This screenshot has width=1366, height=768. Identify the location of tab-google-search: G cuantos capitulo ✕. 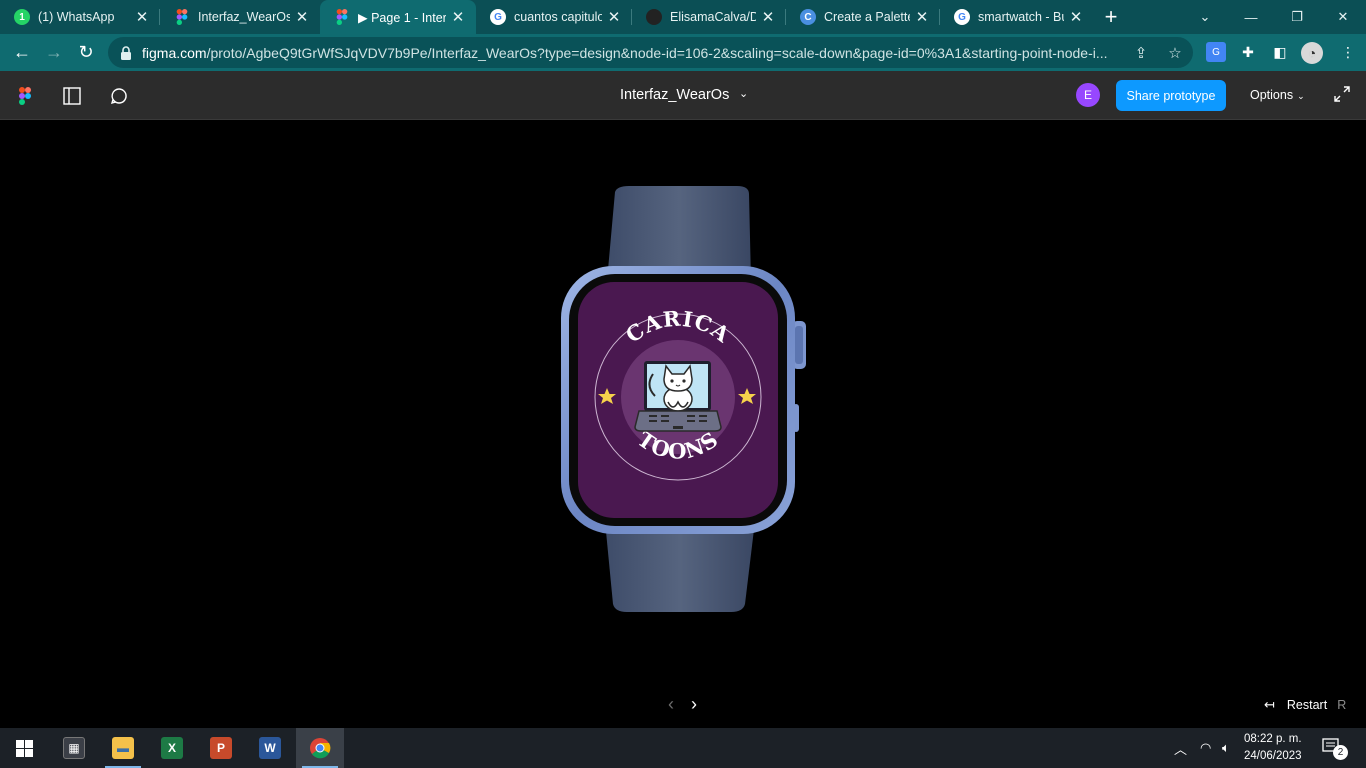
(554, 17).